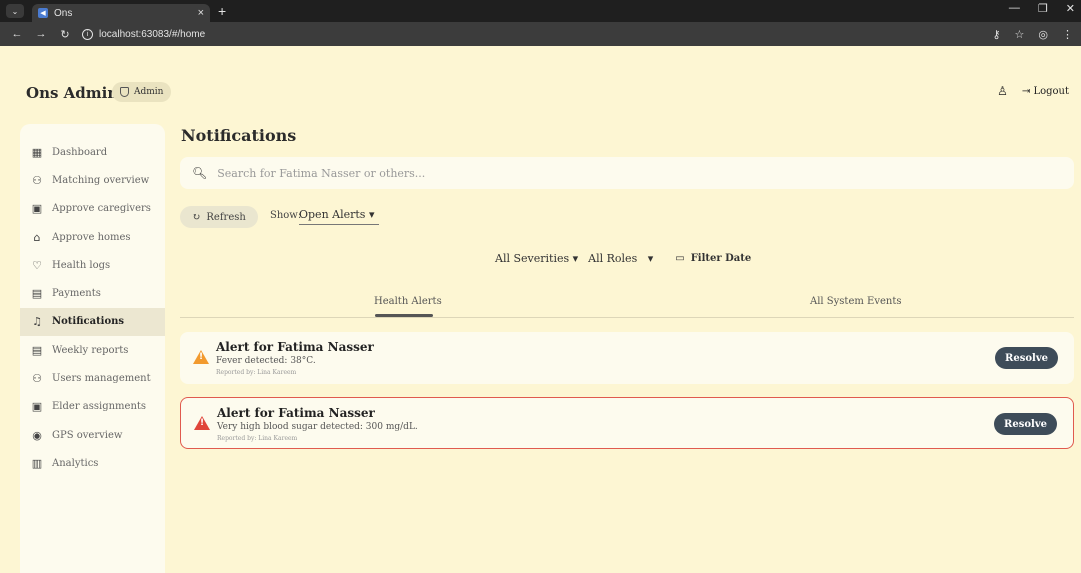 The width and height of the screenshot is (1081, 573). I want to click on browser-menu-icon: ⋮, so click(1067, 34).